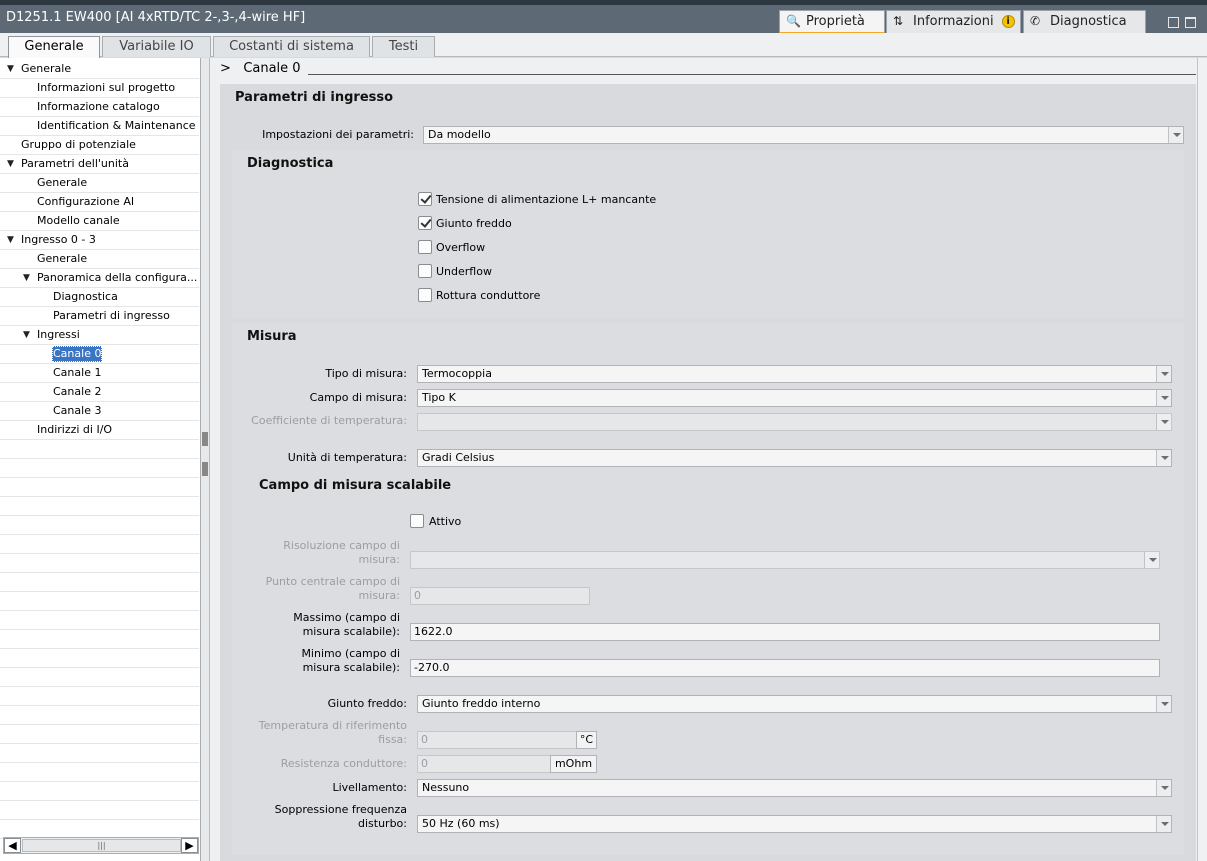 The width and height of the screenshot is (1207, 861). Describe the element at coordinates (99, 164) in the screenshot. I see `tree-item: ▼ Parametri dell'unità` at that location.